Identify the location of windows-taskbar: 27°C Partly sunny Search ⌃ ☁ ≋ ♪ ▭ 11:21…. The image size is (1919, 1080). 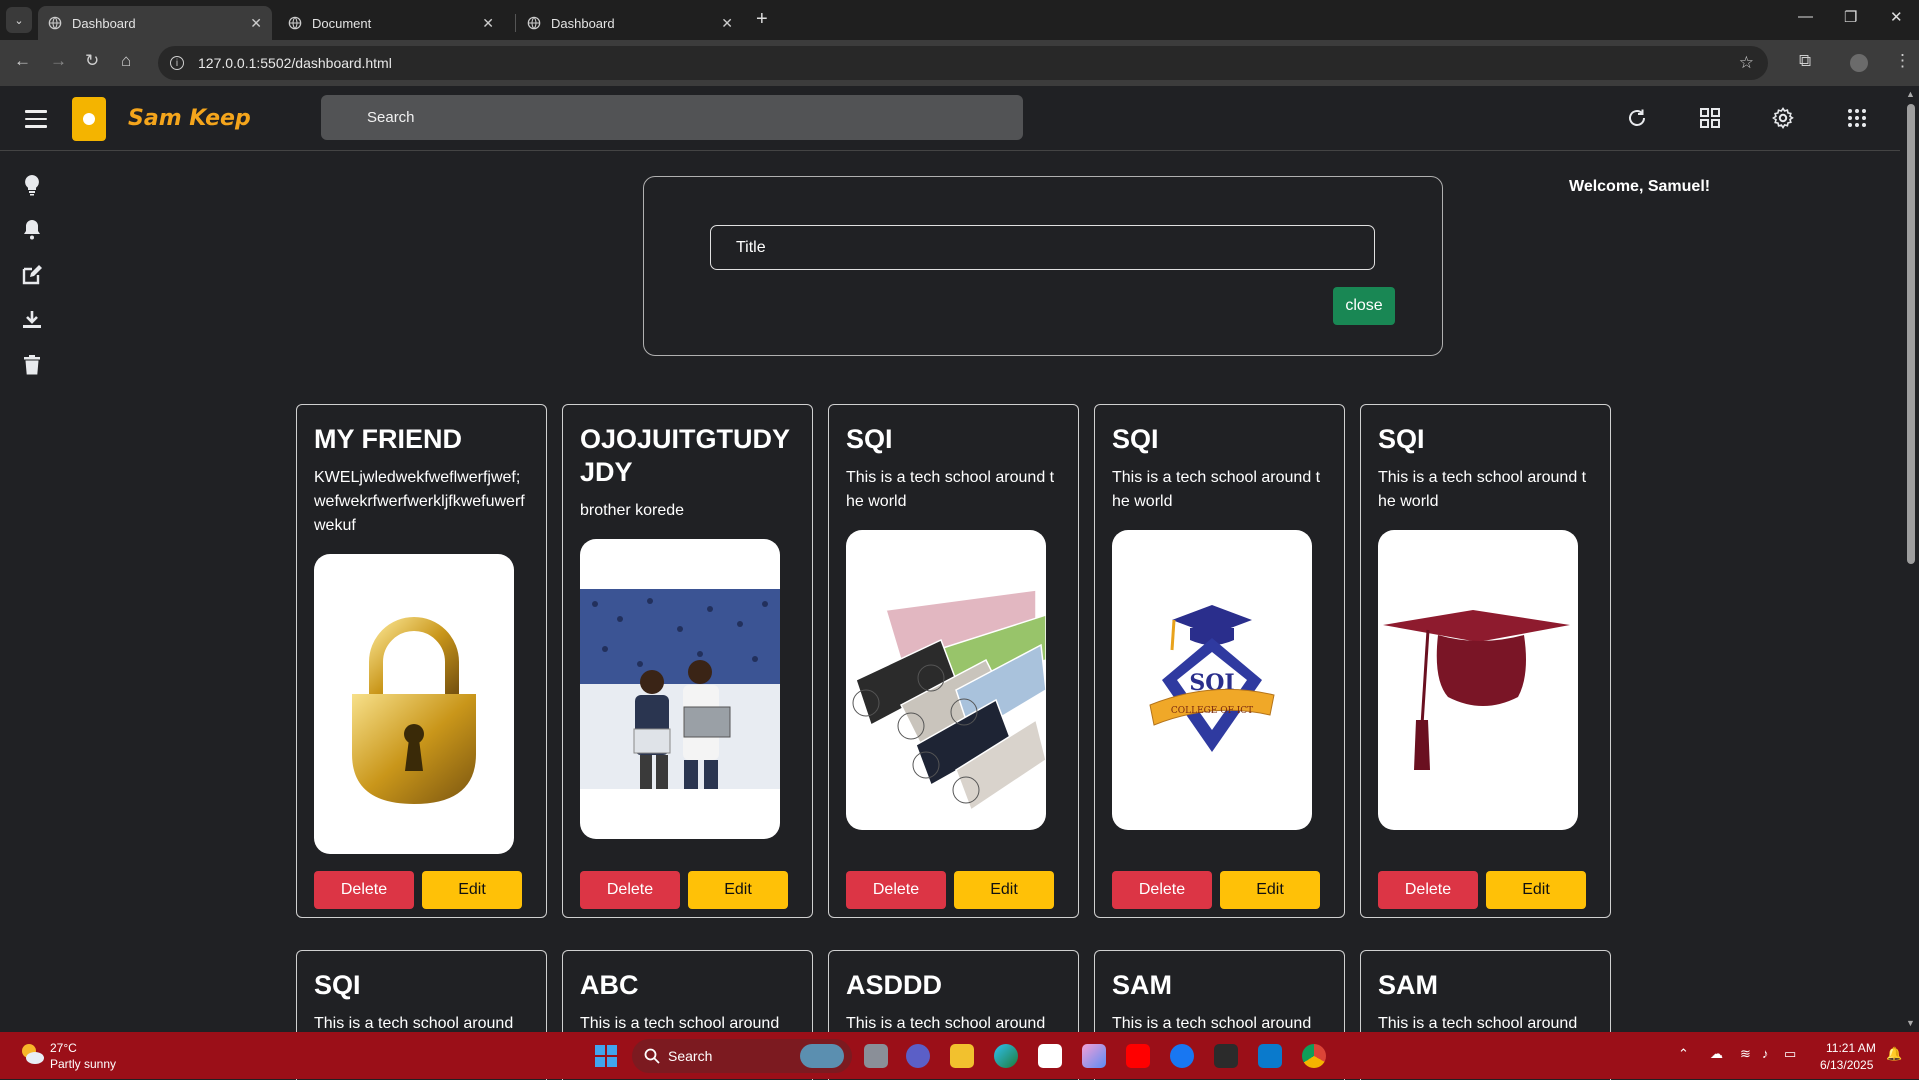
(959, 1055).